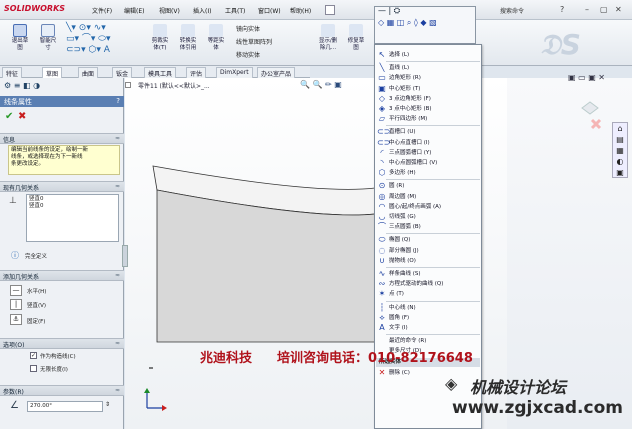 The image size is (632, 429). Describe the element at coordinates (276, 72) in the screenshot. I see `tab-office: 办公室产品` at that location.